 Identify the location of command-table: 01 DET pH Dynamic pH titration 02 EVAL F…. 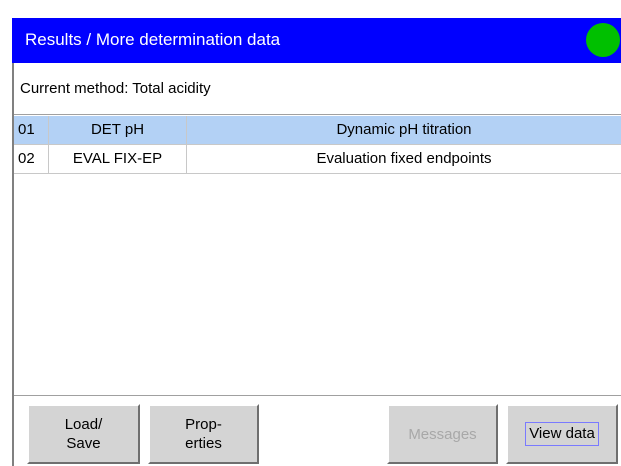
(317, 145).